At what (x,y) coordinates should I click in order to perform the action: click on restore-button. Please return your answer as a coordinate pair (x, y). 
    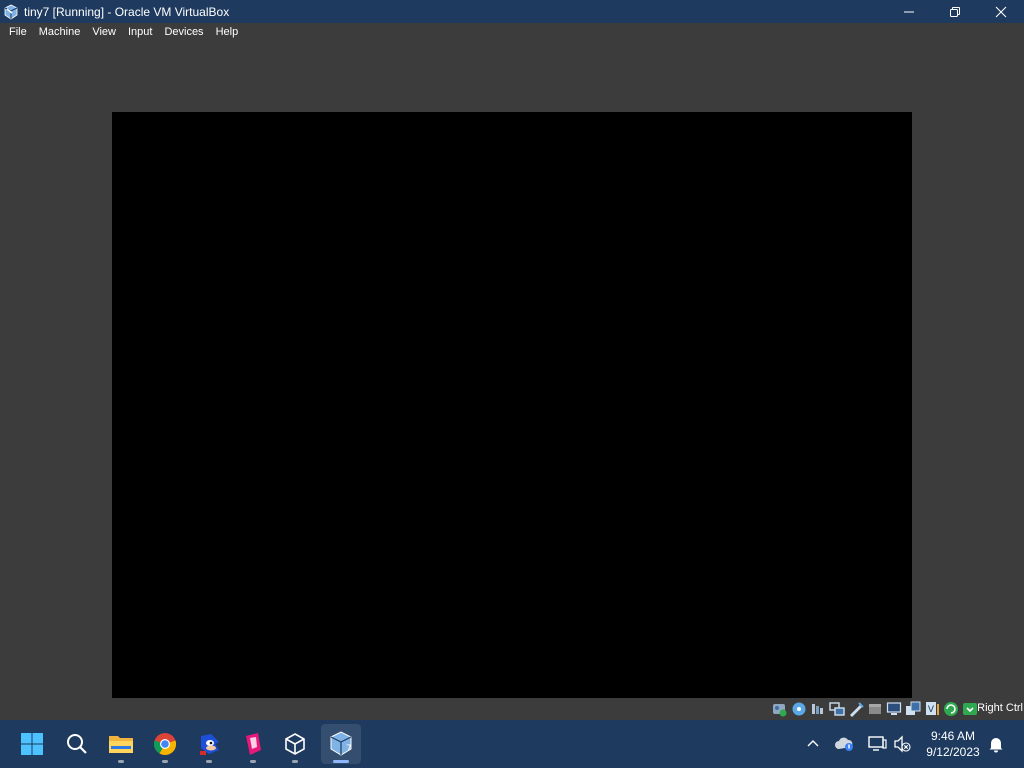
    Looking at the image, I should click on (955, 11).